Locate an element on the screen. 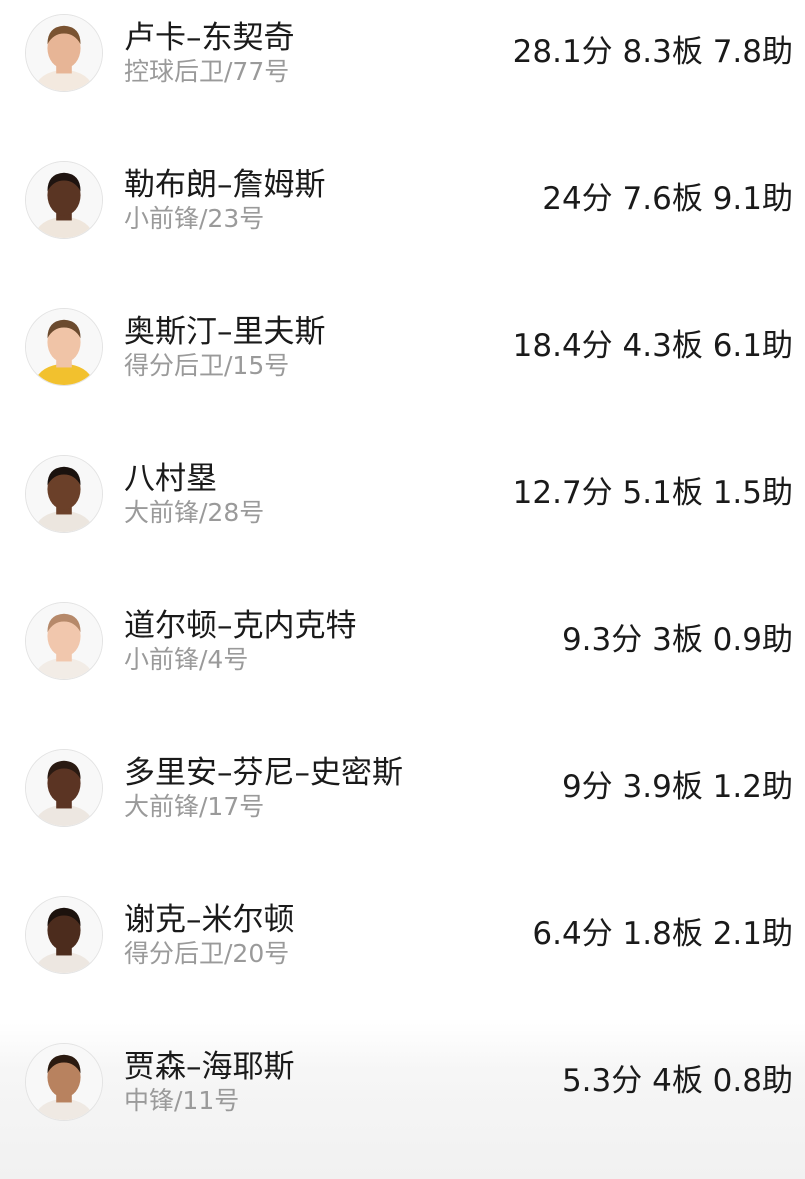 The height and width of the screenshot is (1179, 805). player-name: 道尔顿–克内克特 is located at coordinates (240, 626).